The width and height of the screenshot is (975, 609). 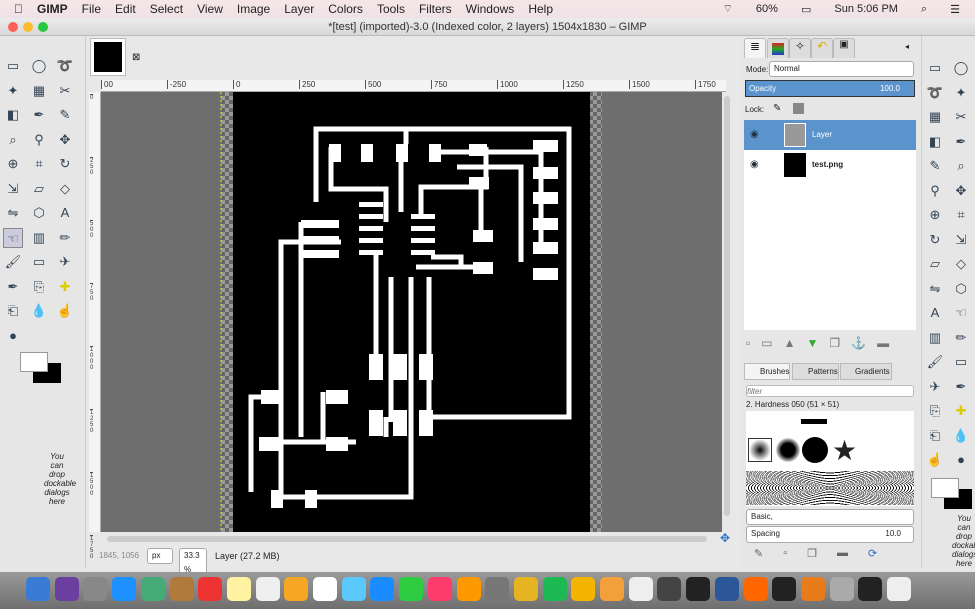 What do you see at coordinates (95, 589) in the screenshot?
I see `launchpad-dock-icon` at bounding box center [95, 589].